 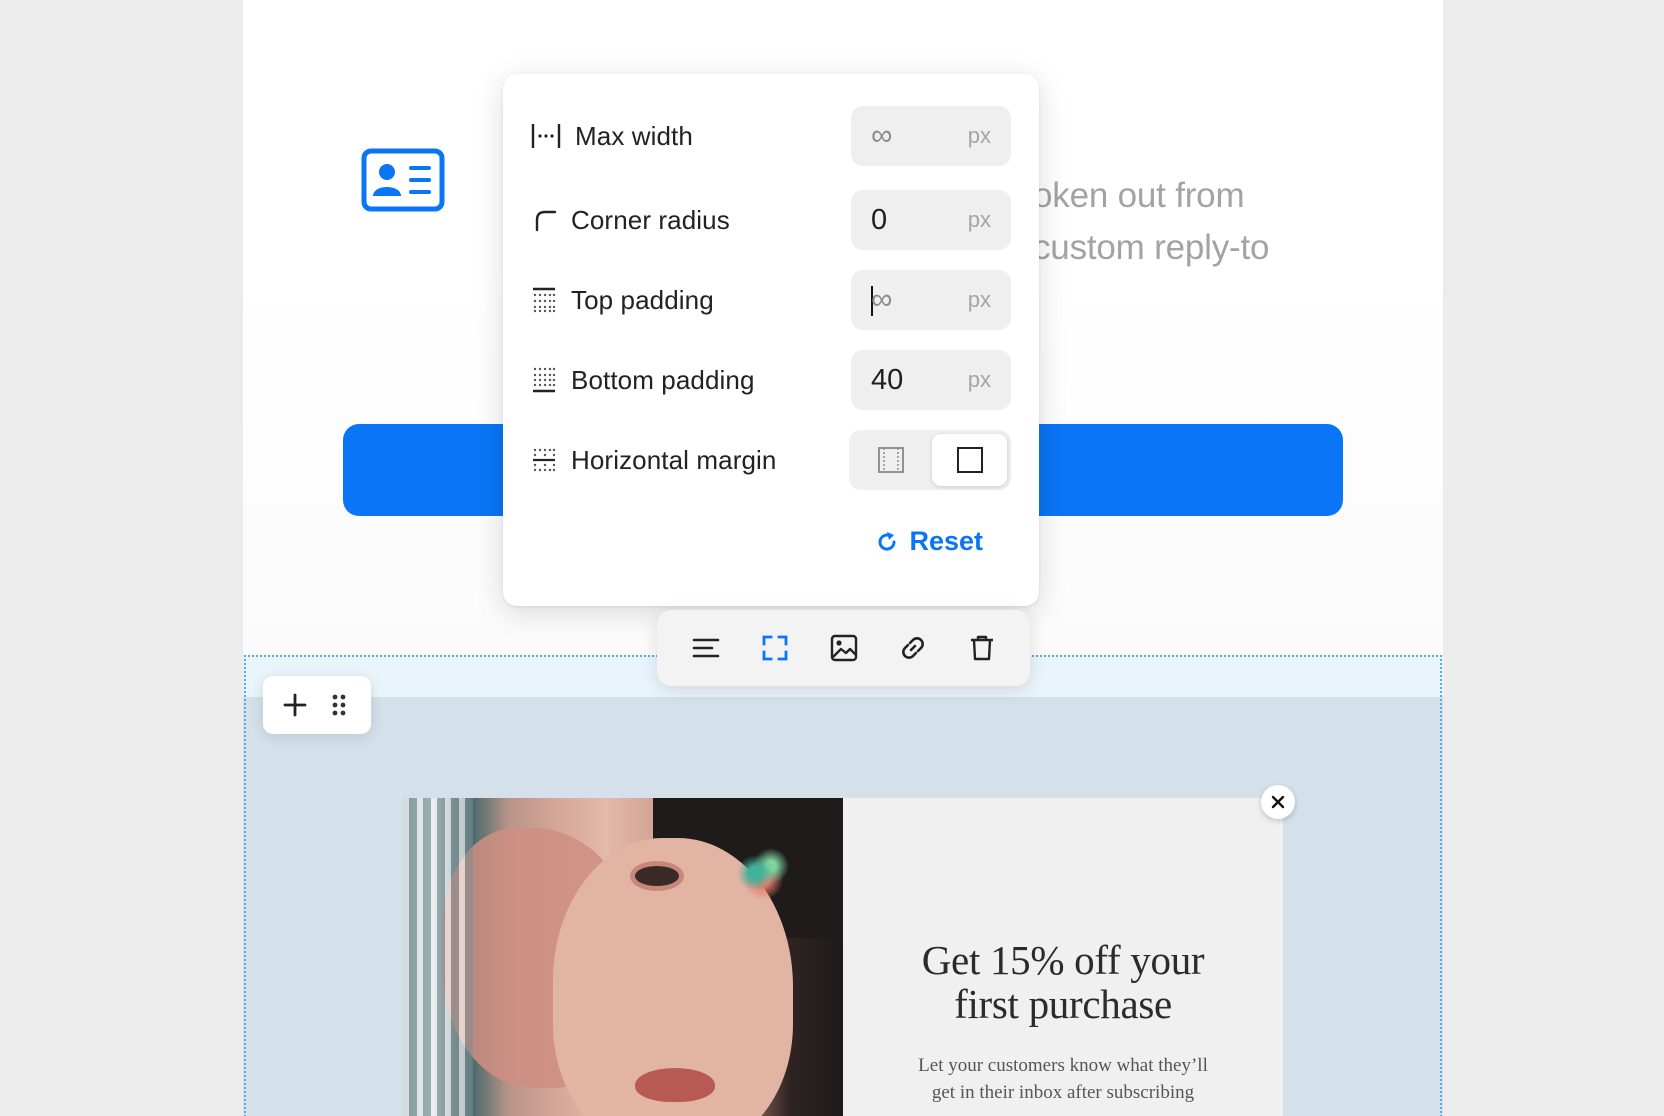 I want to click on expand-icon, so click(x=774, y=648).